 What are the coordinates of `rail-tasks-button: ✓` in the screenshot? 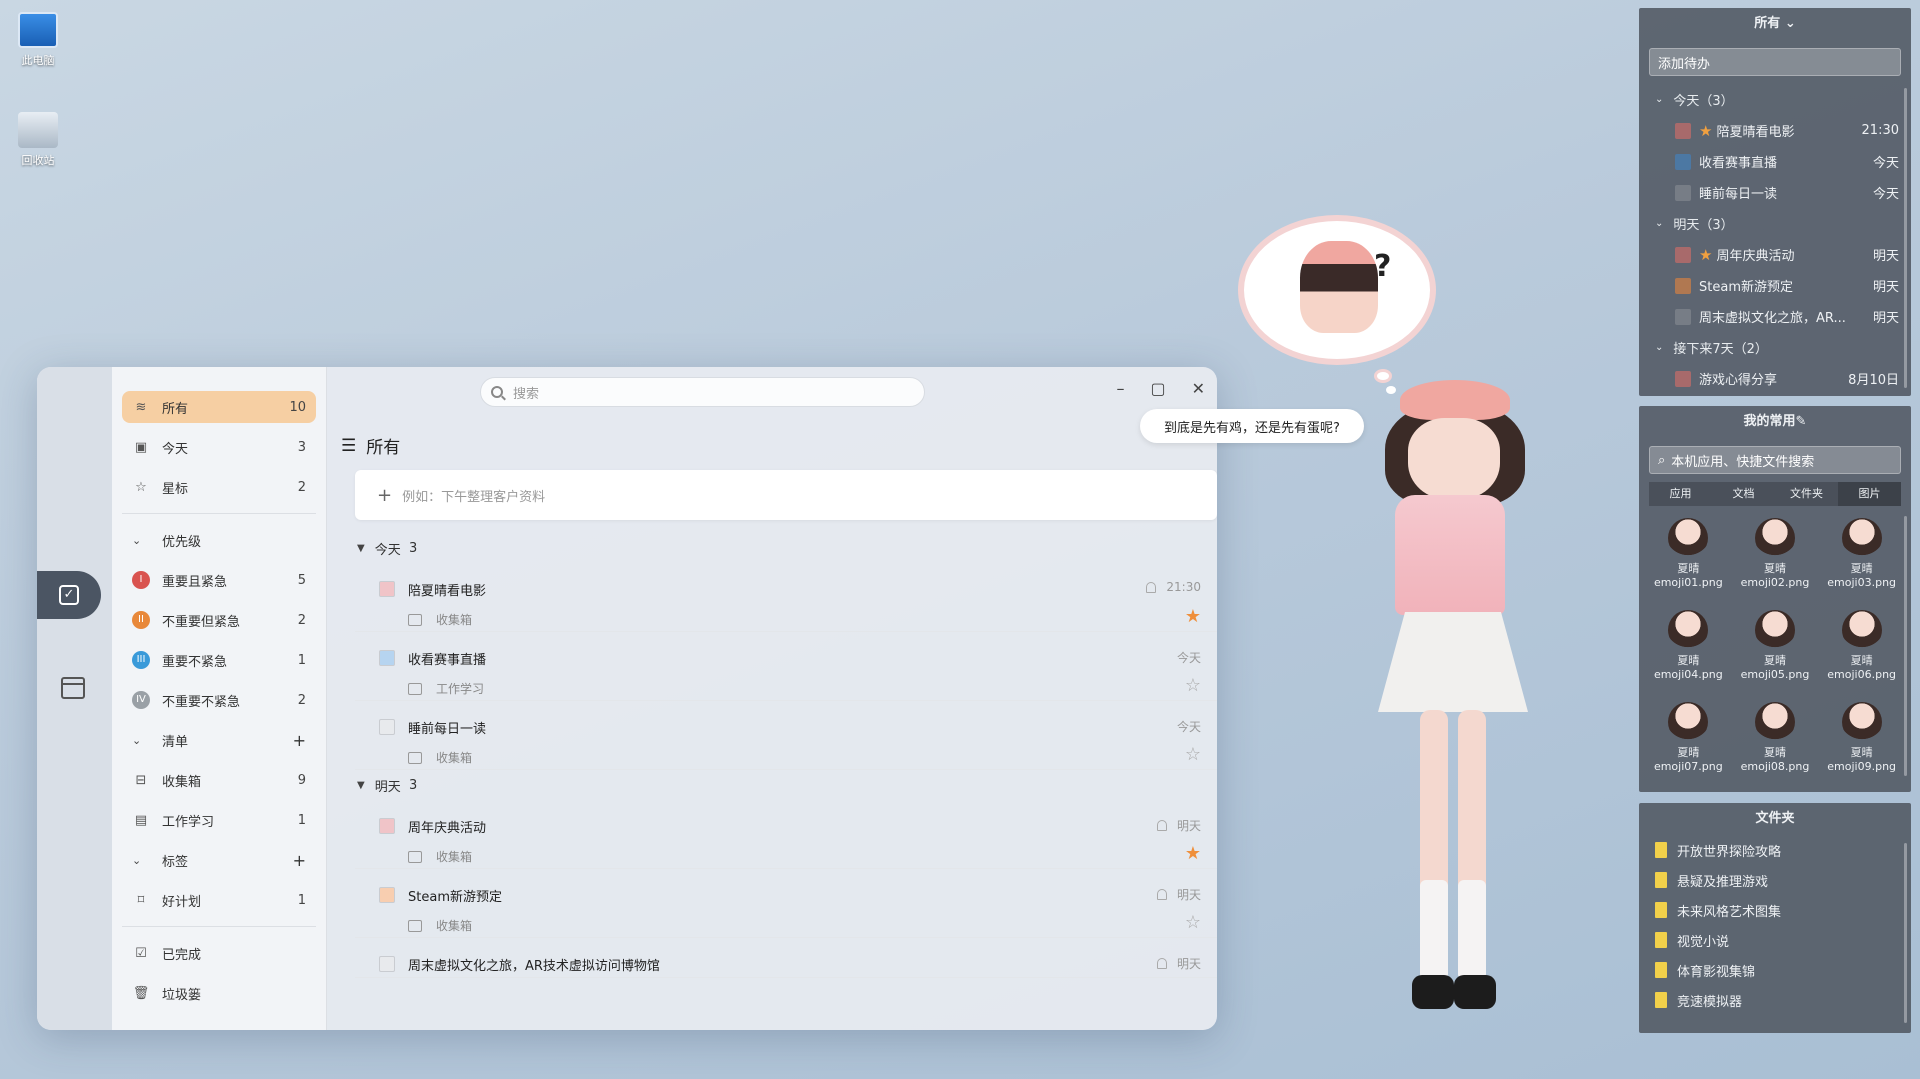 It's located at (69, 595).